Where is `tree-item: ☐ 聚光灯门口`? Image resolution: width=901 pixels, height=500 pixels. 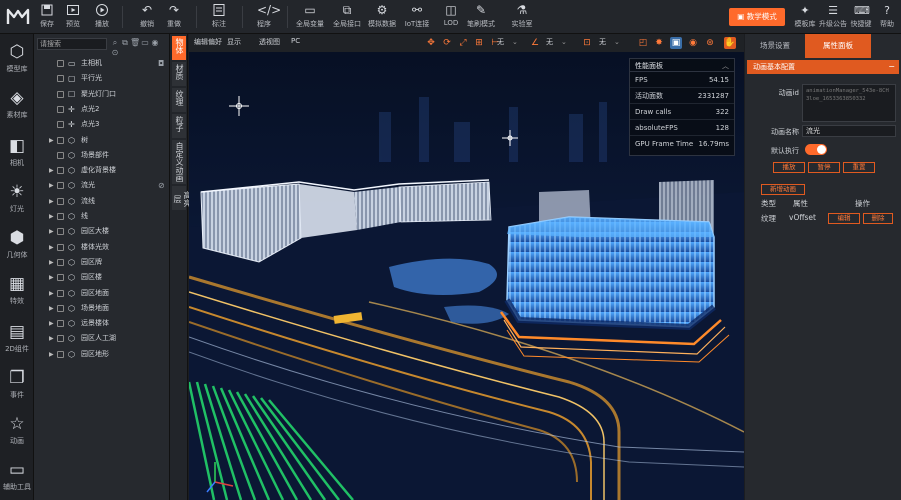 tree-item: ☐ 聚光灯门口 is located at coordinates (102, 94).